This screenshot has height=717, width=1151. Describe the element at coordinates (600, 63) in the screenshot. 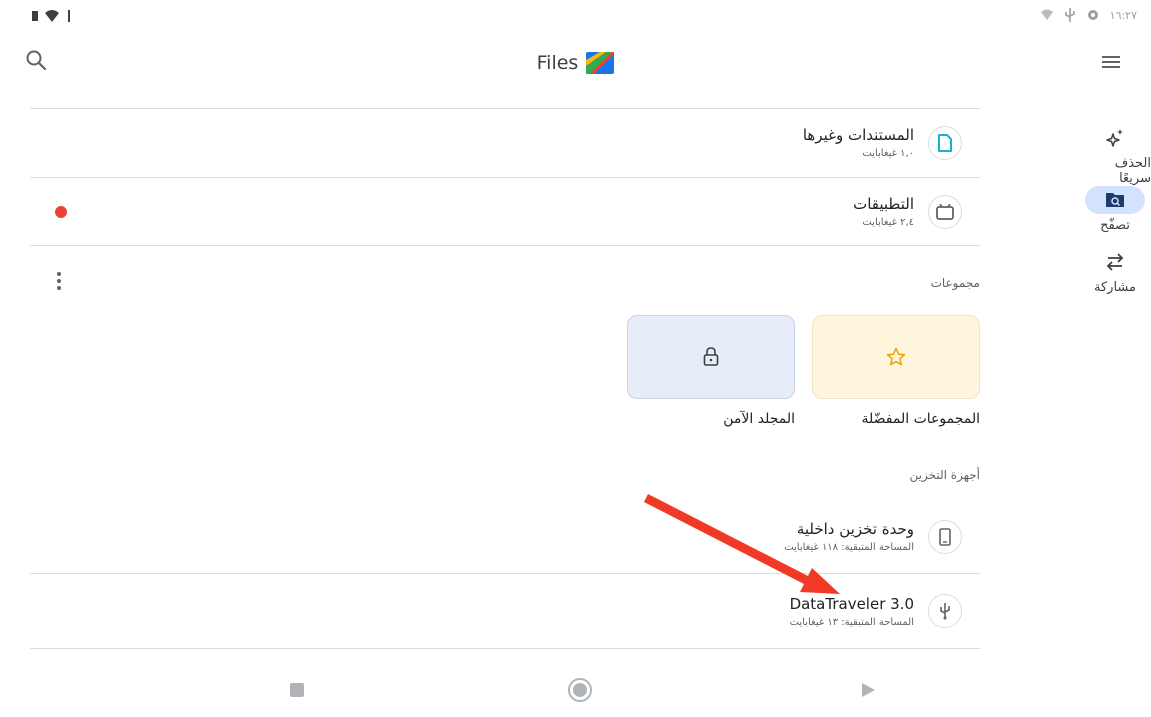

I see `files-logo-icon` at that location.